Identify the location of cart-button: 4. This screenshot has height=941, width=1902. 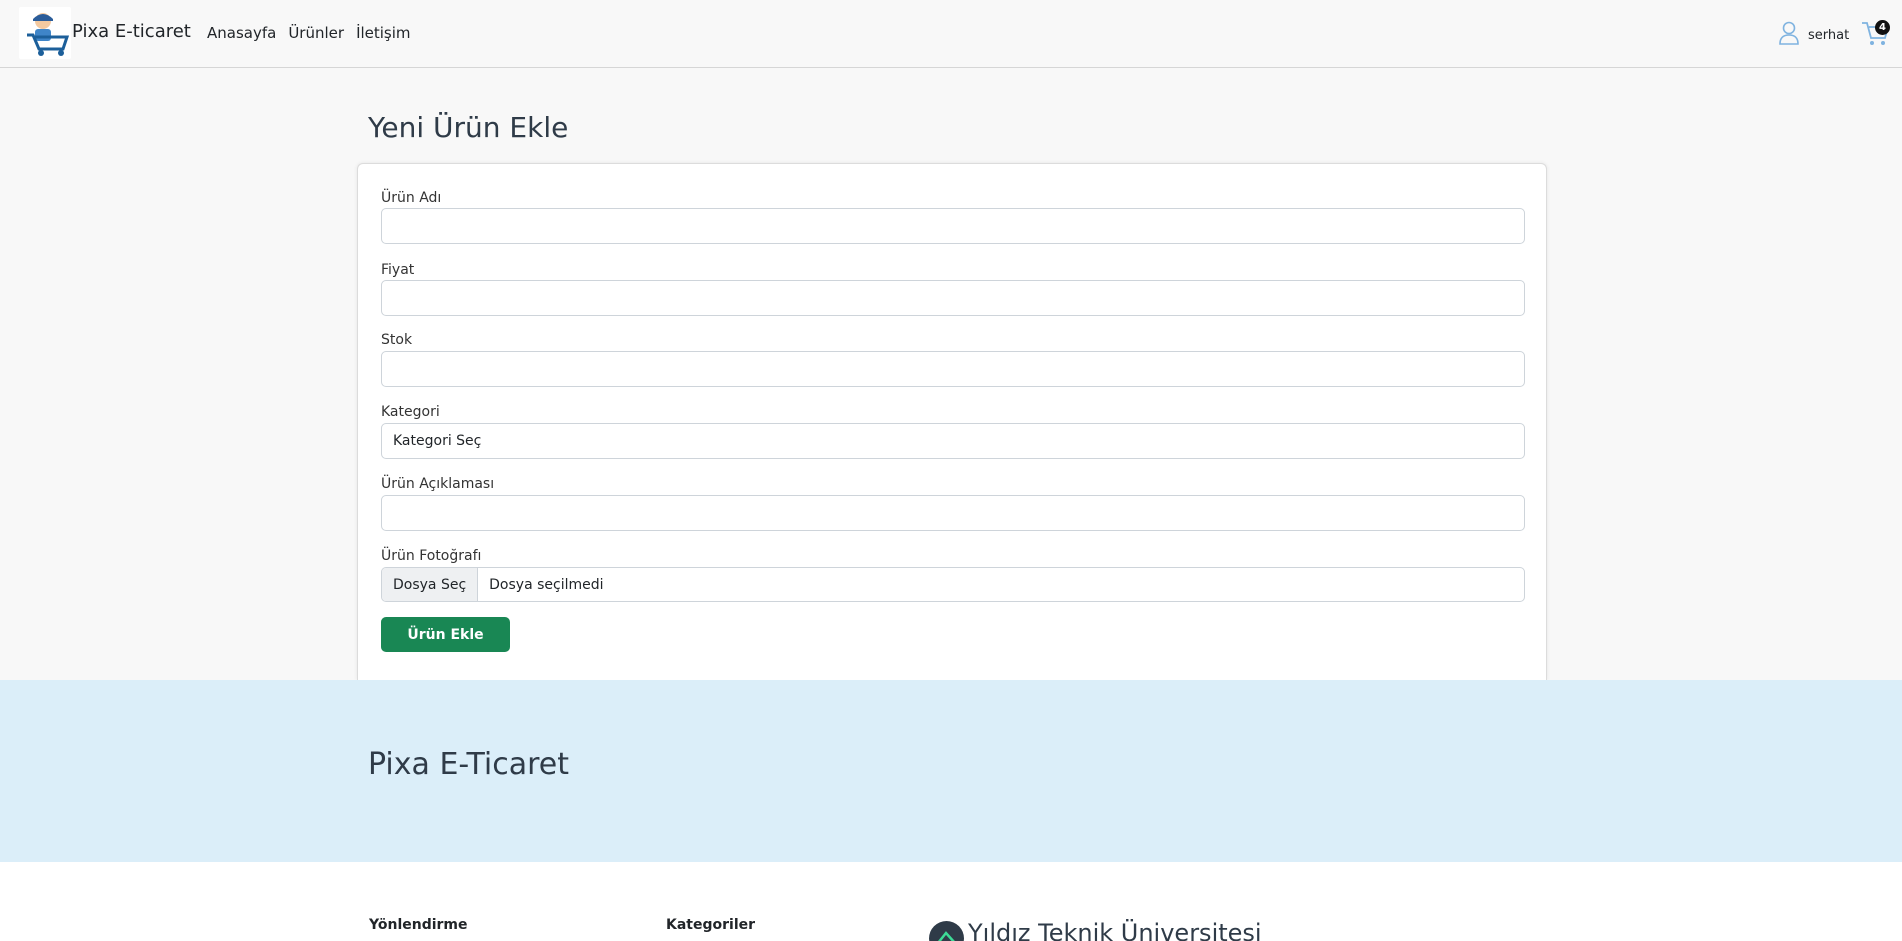
(1875, 33).